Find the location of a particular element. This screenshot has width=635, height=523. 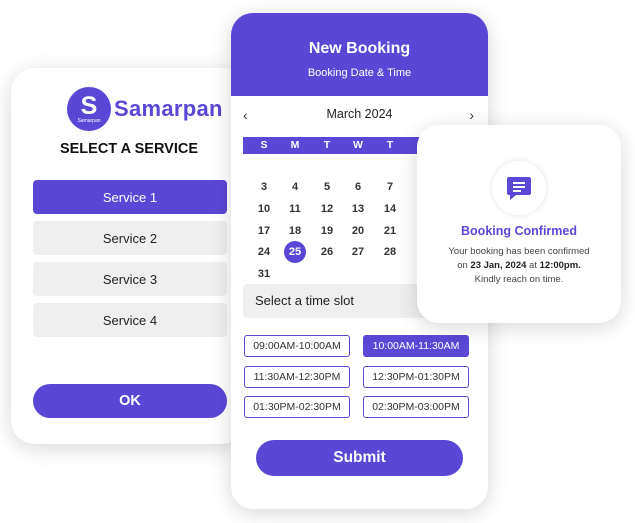

select-service-title: SELECT A SERVICE is located at coordinates (129, 149).